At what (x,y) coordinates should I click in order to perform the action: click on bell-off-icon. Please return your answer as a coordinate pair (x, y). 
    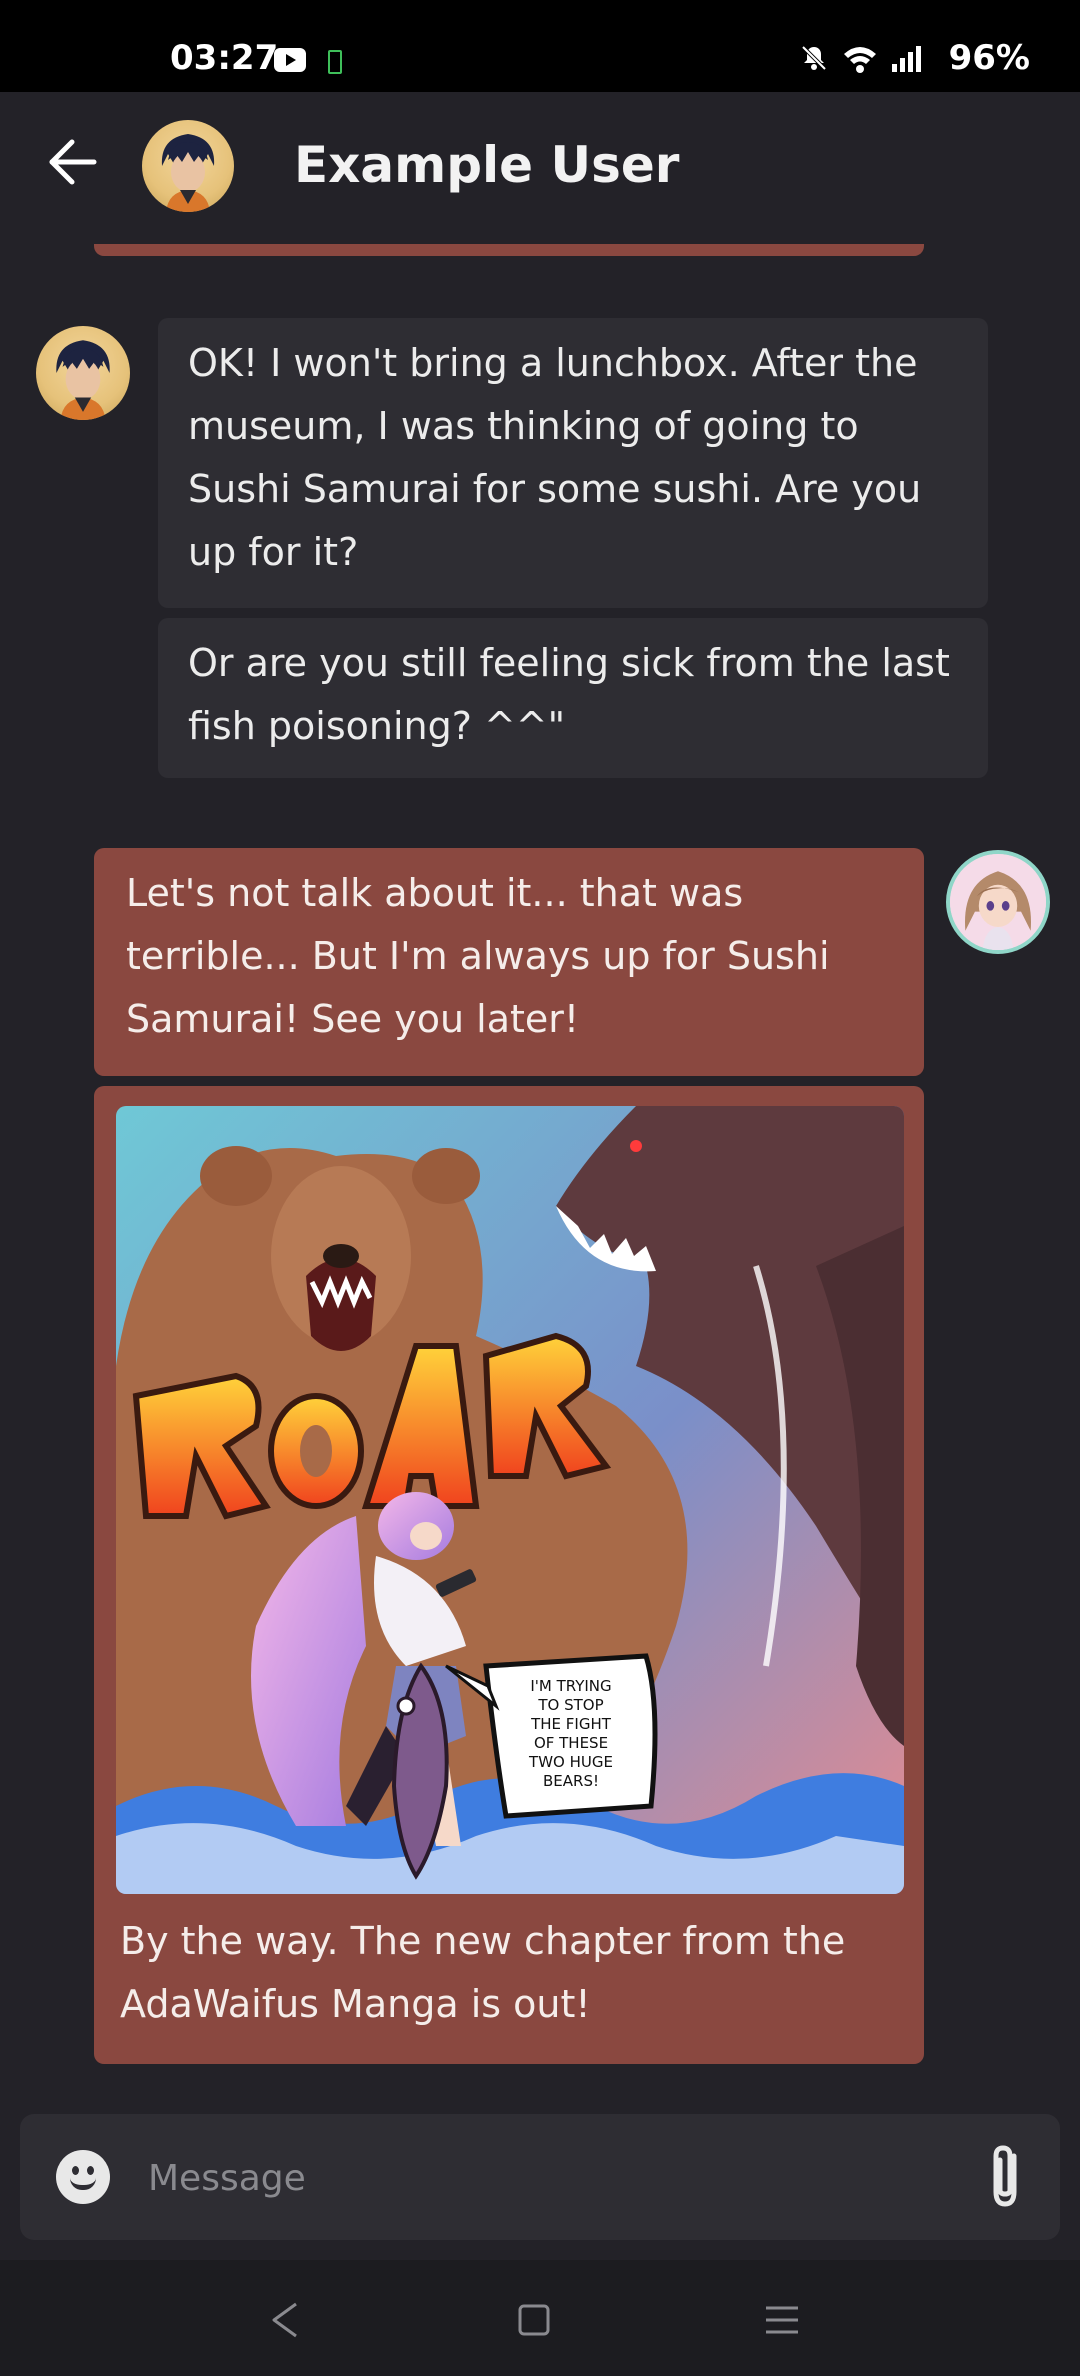
    Looking at the image, I should click on (814, 58).